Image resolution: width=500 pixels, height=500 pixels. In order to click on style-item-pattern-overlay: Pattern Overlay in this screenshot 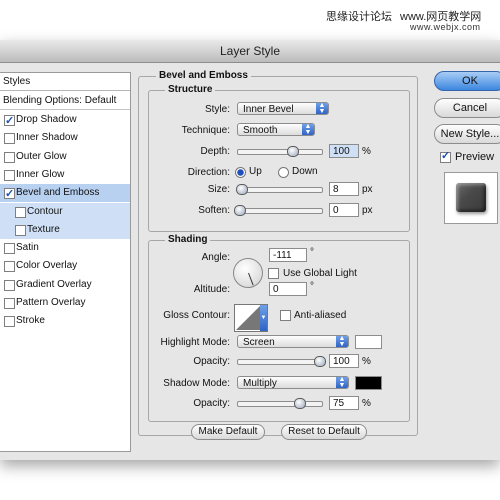, I will do `click(65, 303)`.